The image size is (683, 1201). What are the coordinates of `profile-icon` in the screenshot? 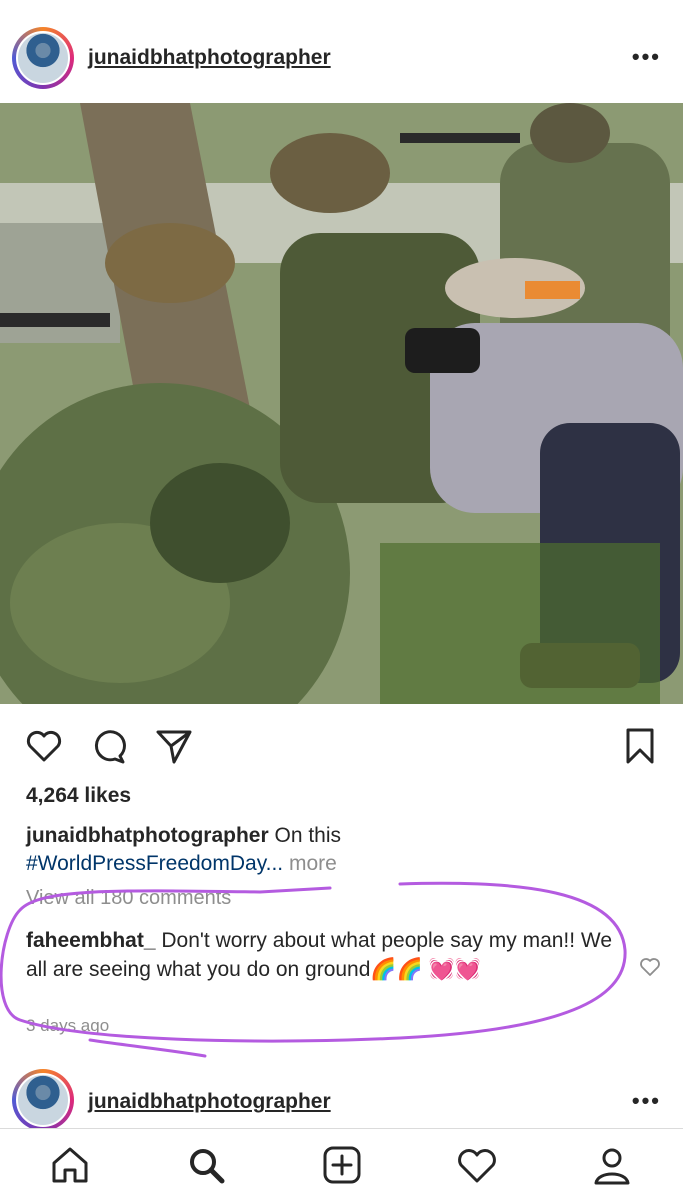 It's located at (612, 1165).